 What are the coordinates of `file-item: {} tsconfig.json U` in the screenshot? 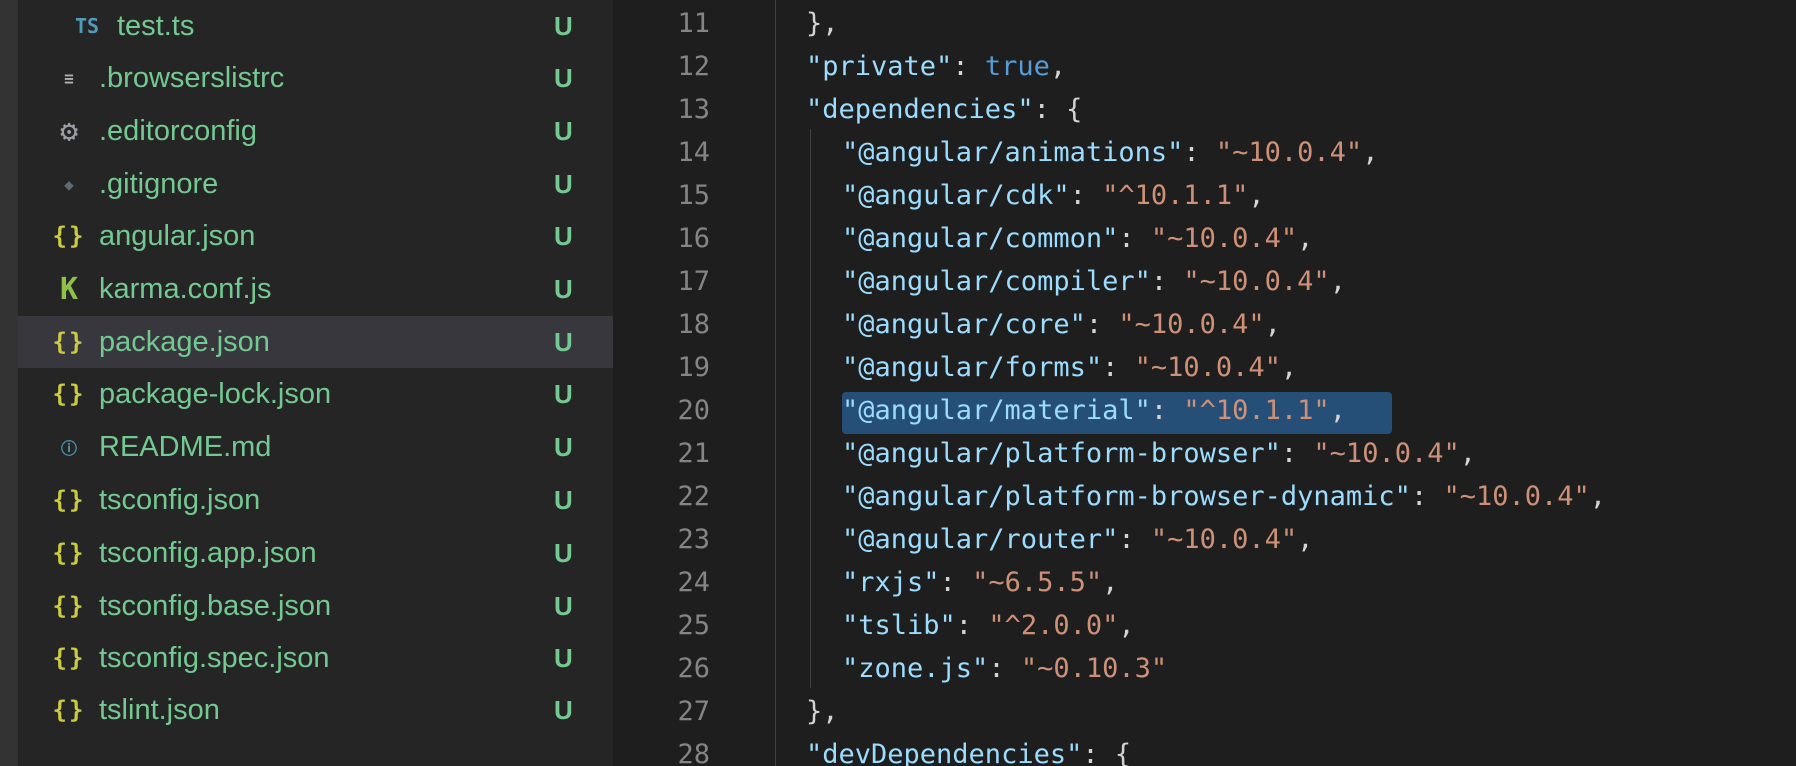 It's located at (315, 500).